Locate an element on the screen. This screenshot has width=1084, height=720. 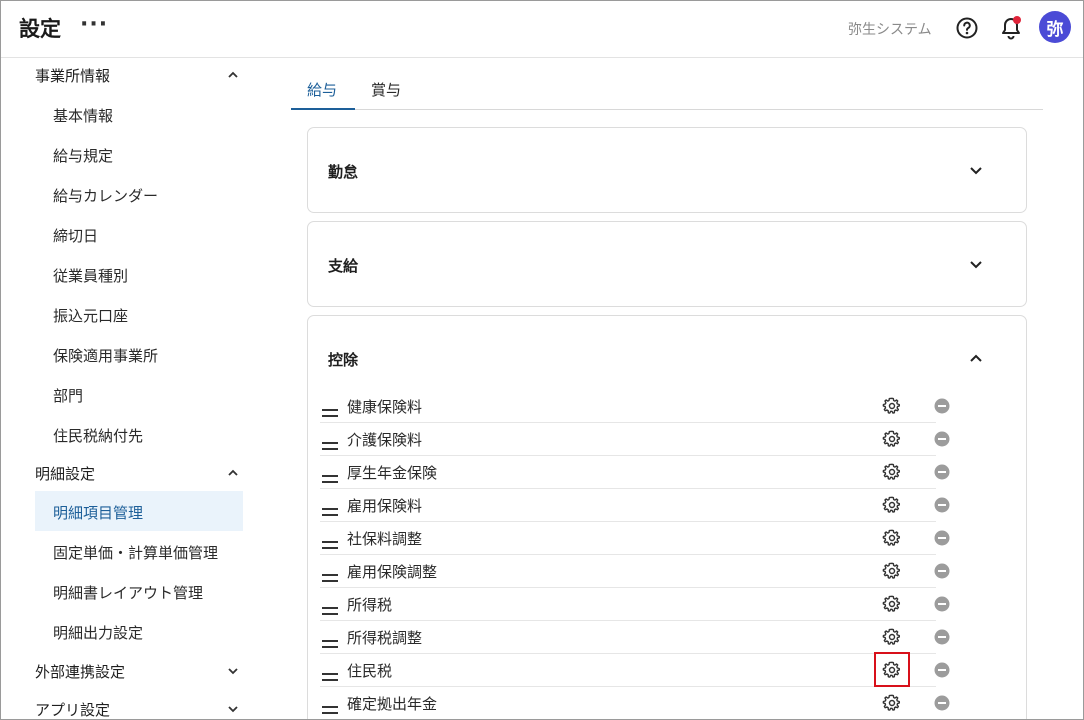
sidebar-item-resident-tax-payee: 住民税納付先 is located at coordinates (139, 434).